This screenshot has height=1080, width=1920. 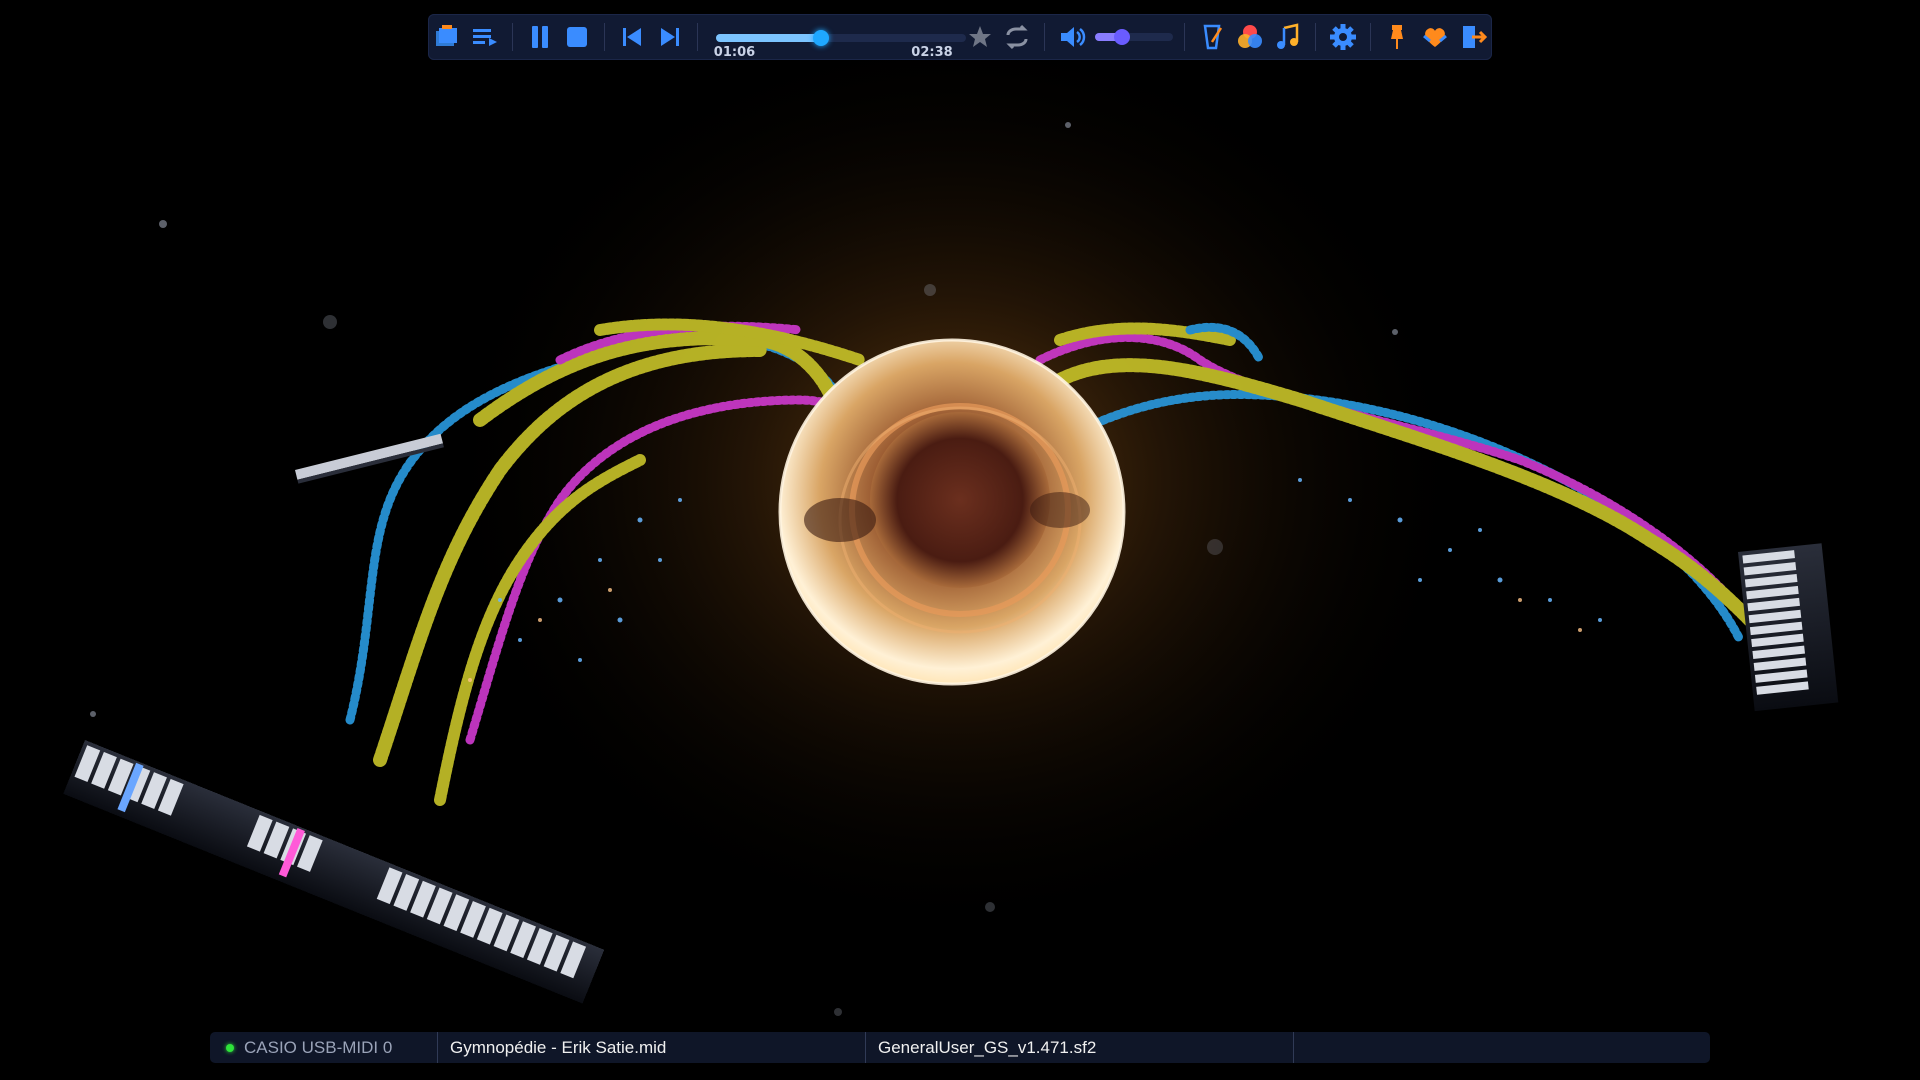 I want to click on current-time: 01:06, so click(x=734, y=52).